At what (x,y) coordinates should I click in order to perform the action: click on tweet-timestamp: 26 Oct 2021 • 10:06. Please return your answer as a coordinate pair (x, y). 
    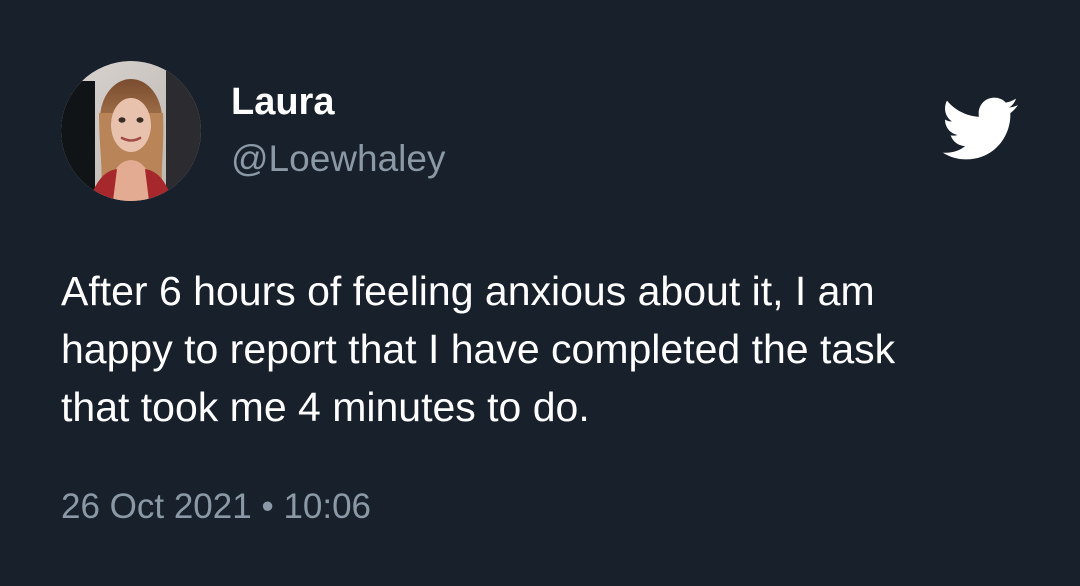
    Looking at the image, I should click on (216, 507).